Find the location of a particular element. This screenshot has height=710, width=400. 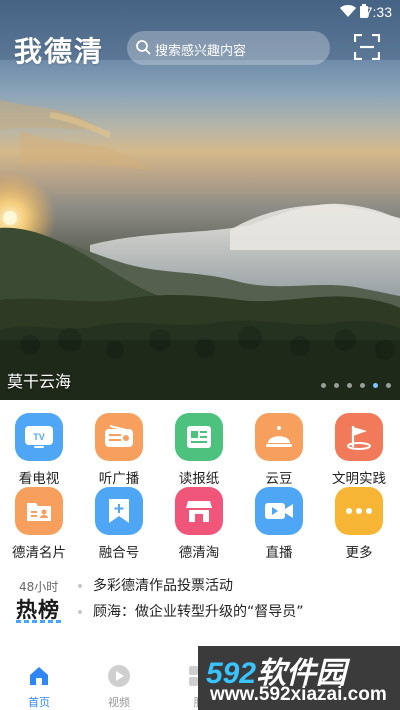

site-watermark: 592软件园 www.592xiazai.com is located at coordinates (299, 678).